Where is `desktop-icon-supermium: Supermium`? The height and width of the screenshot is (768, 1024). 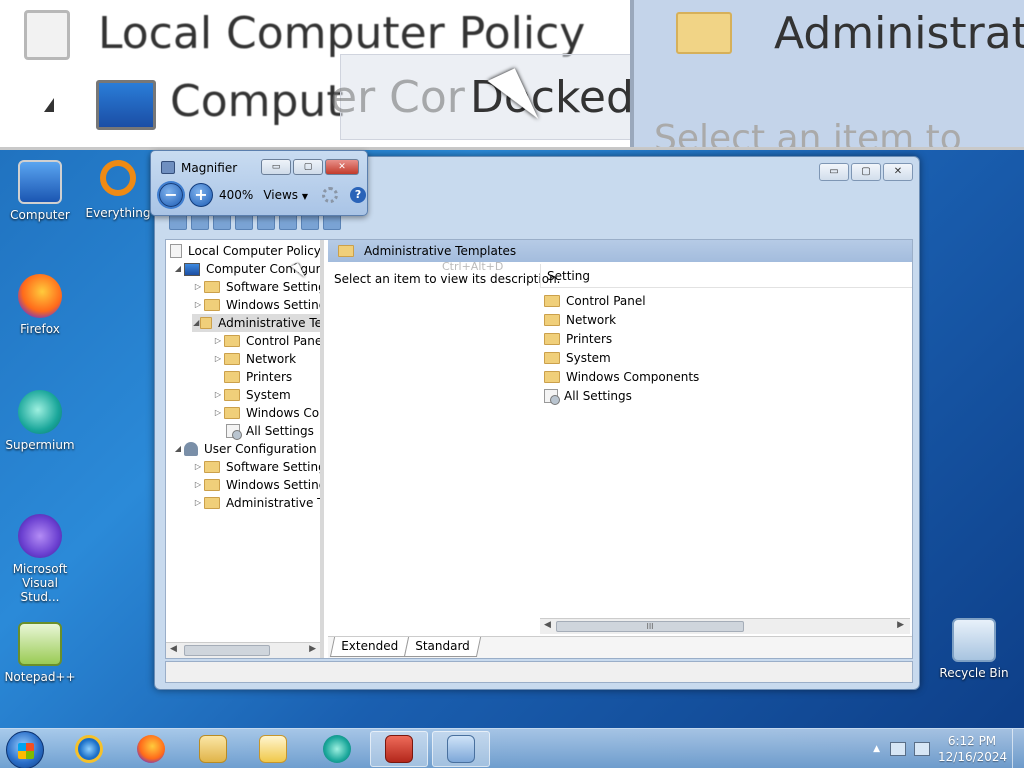
desktop-icon-supermium: Supermium is located at coordinates (40, 421).